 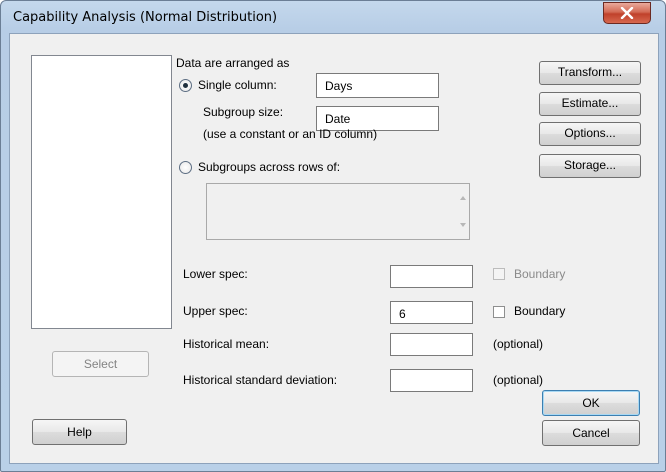 What do you see at coordinates (518, 380) in the screenshot?
I see `historical-sd-note: (optional)` at bounding box center [518, 380].